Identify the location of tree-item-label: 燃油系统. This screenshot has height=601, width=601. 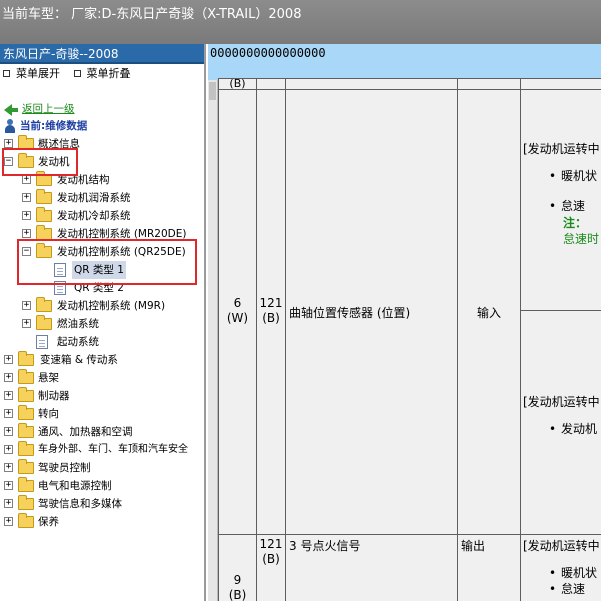
(78, 324).